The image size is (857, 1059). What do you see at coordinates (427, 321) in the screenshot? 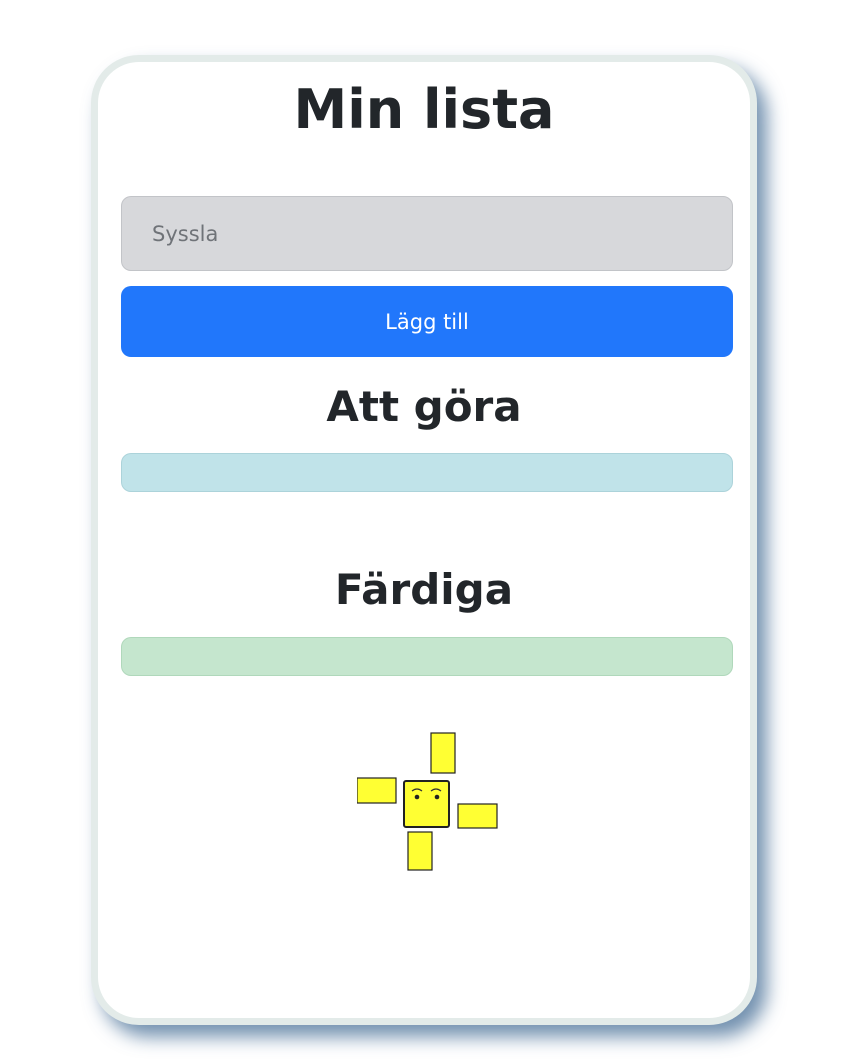
I see `add-task-button: Lägg till` at bounding box center [427, 321].